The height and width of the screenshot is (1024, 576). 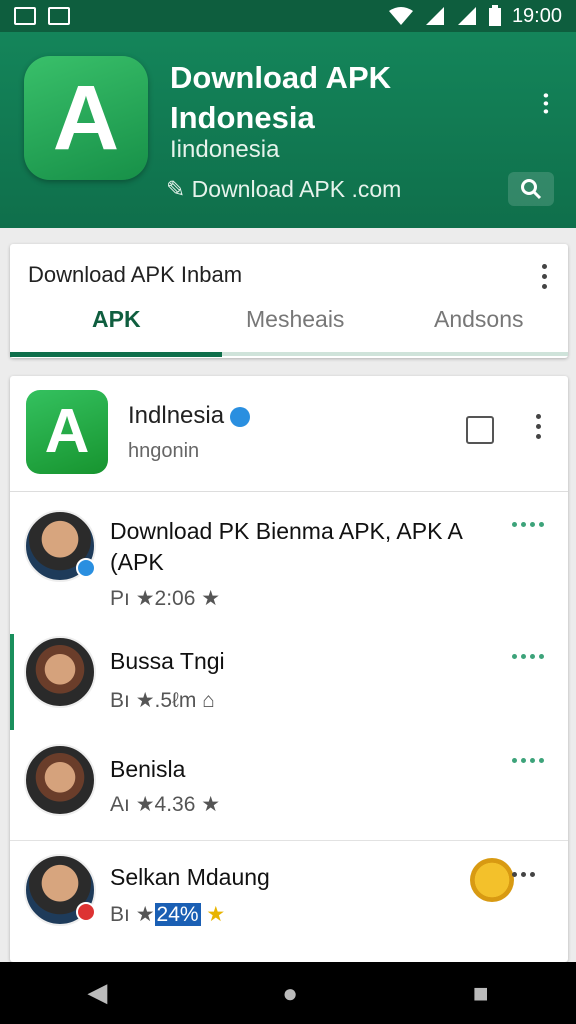 I want to click on page-header: A Indlnesia hngonin, so click(x=289, y=434).